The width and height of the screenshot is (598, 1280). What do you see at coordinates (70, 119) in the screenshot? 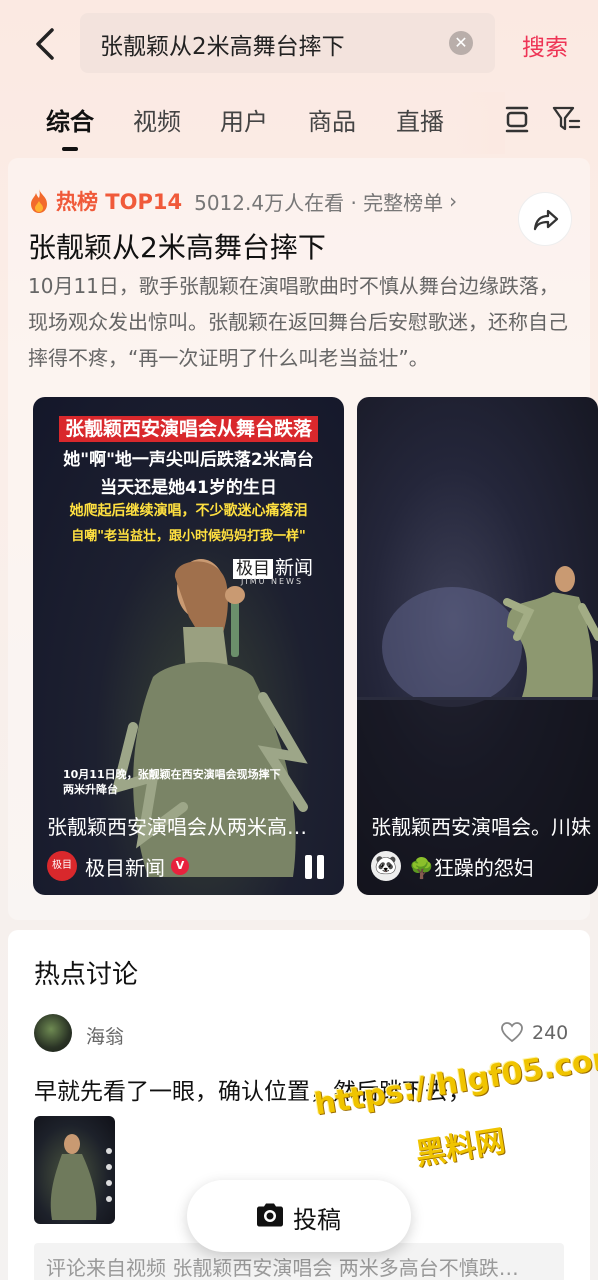
I see `tab-all: 综合` at bounding box center [70, 119].